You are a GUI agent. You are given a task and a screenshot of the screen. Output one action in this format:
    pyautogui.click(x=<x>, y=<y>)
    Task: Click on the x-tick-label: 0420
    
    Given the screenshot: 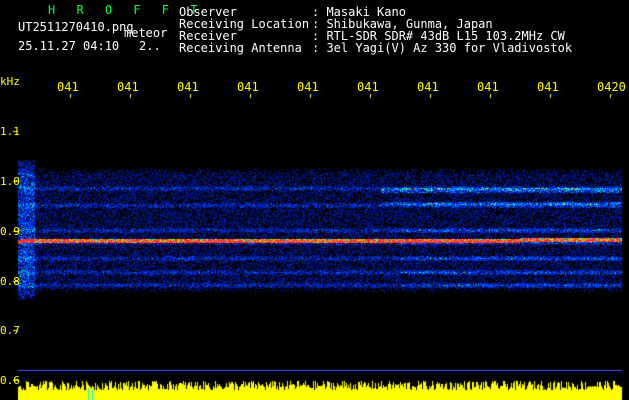 What is the action you would take?
    pyautogui.click(x=611, y=87)
    